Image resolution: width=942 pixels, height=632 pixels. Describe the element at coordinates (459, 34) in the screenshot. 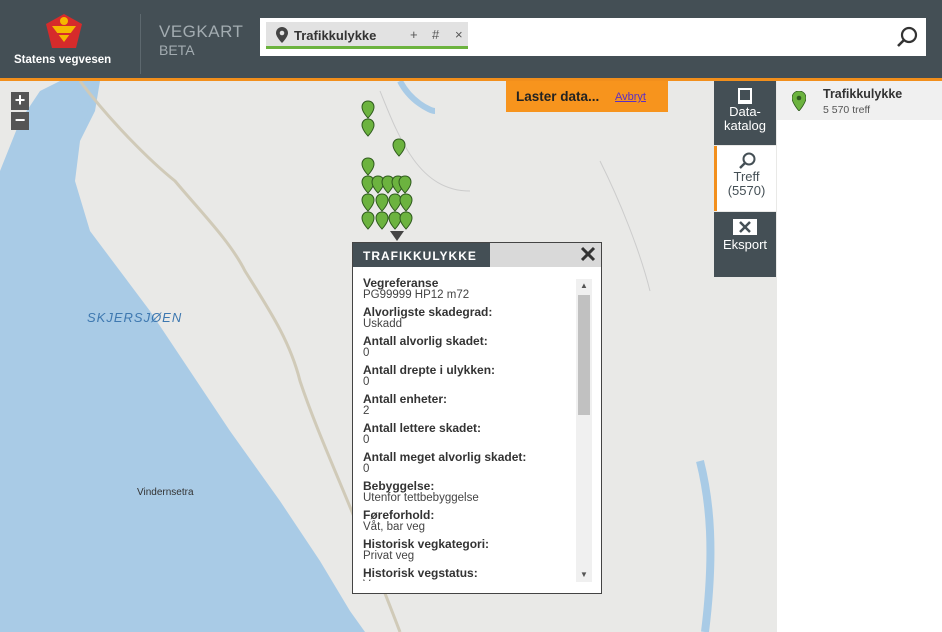

I see `chip-remove-button: ×` at that location.